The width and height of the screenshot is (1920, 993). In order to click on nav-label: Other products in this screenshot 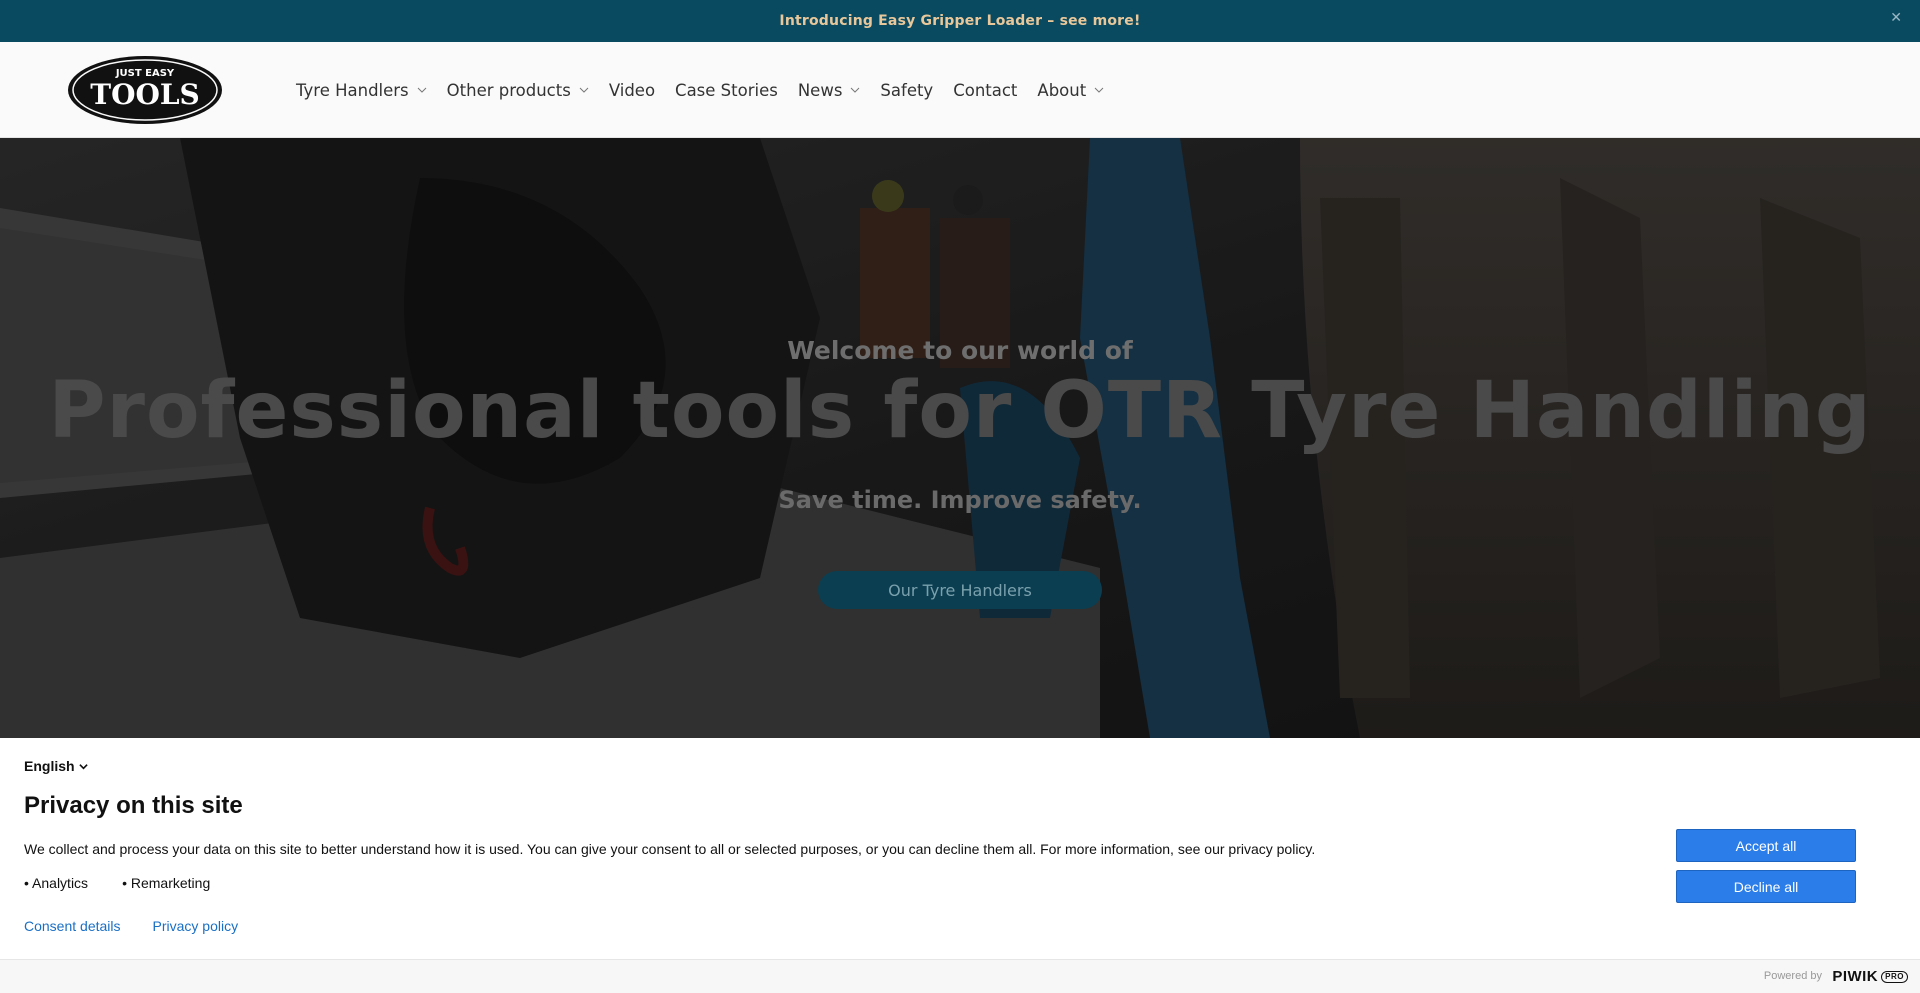, I will do `click(508, 90)`.